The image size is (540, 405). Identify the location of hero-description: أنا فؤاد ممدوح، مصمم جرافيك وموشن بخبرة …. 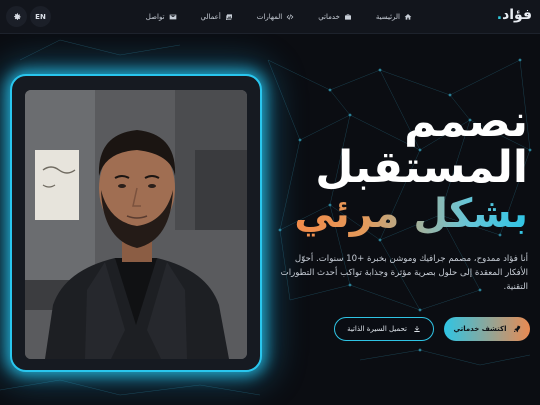
(404, 273).